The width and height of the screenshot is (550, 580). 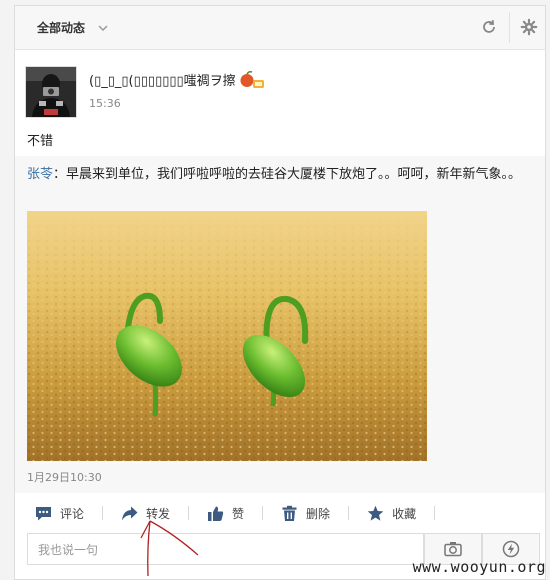 I want to click on quoted-post-date: 1月29日10:30, so click(x=64, y=477).